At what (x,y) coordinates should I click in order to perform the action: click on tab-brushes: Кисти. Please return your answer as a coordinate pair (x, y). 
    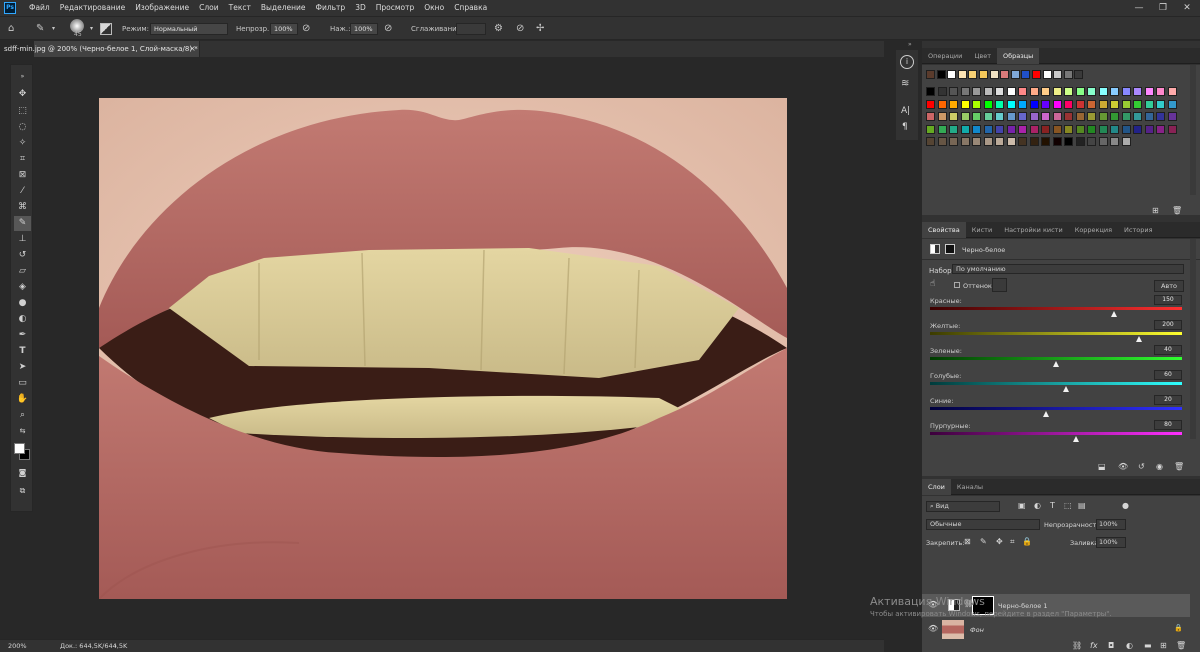
    Looking at the image, I should click on (982, 230).